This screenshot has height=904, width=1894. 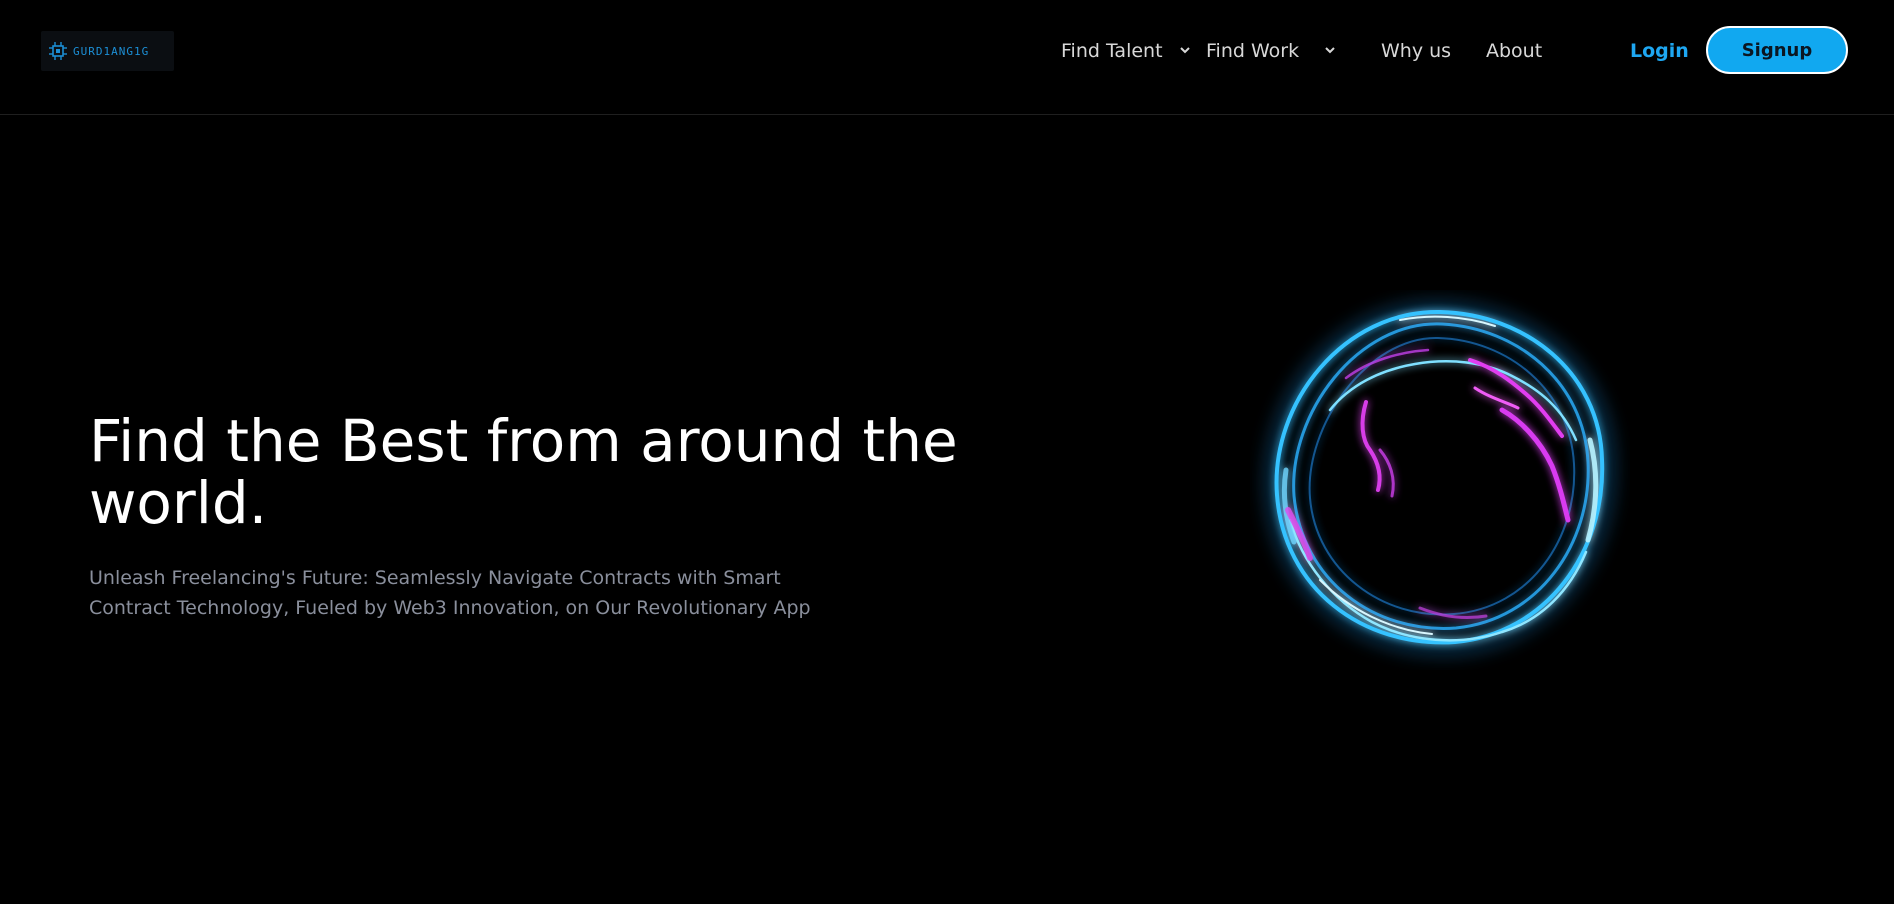 I want to click on nav-find-work: Find Work, so click(x=1252, y=51).